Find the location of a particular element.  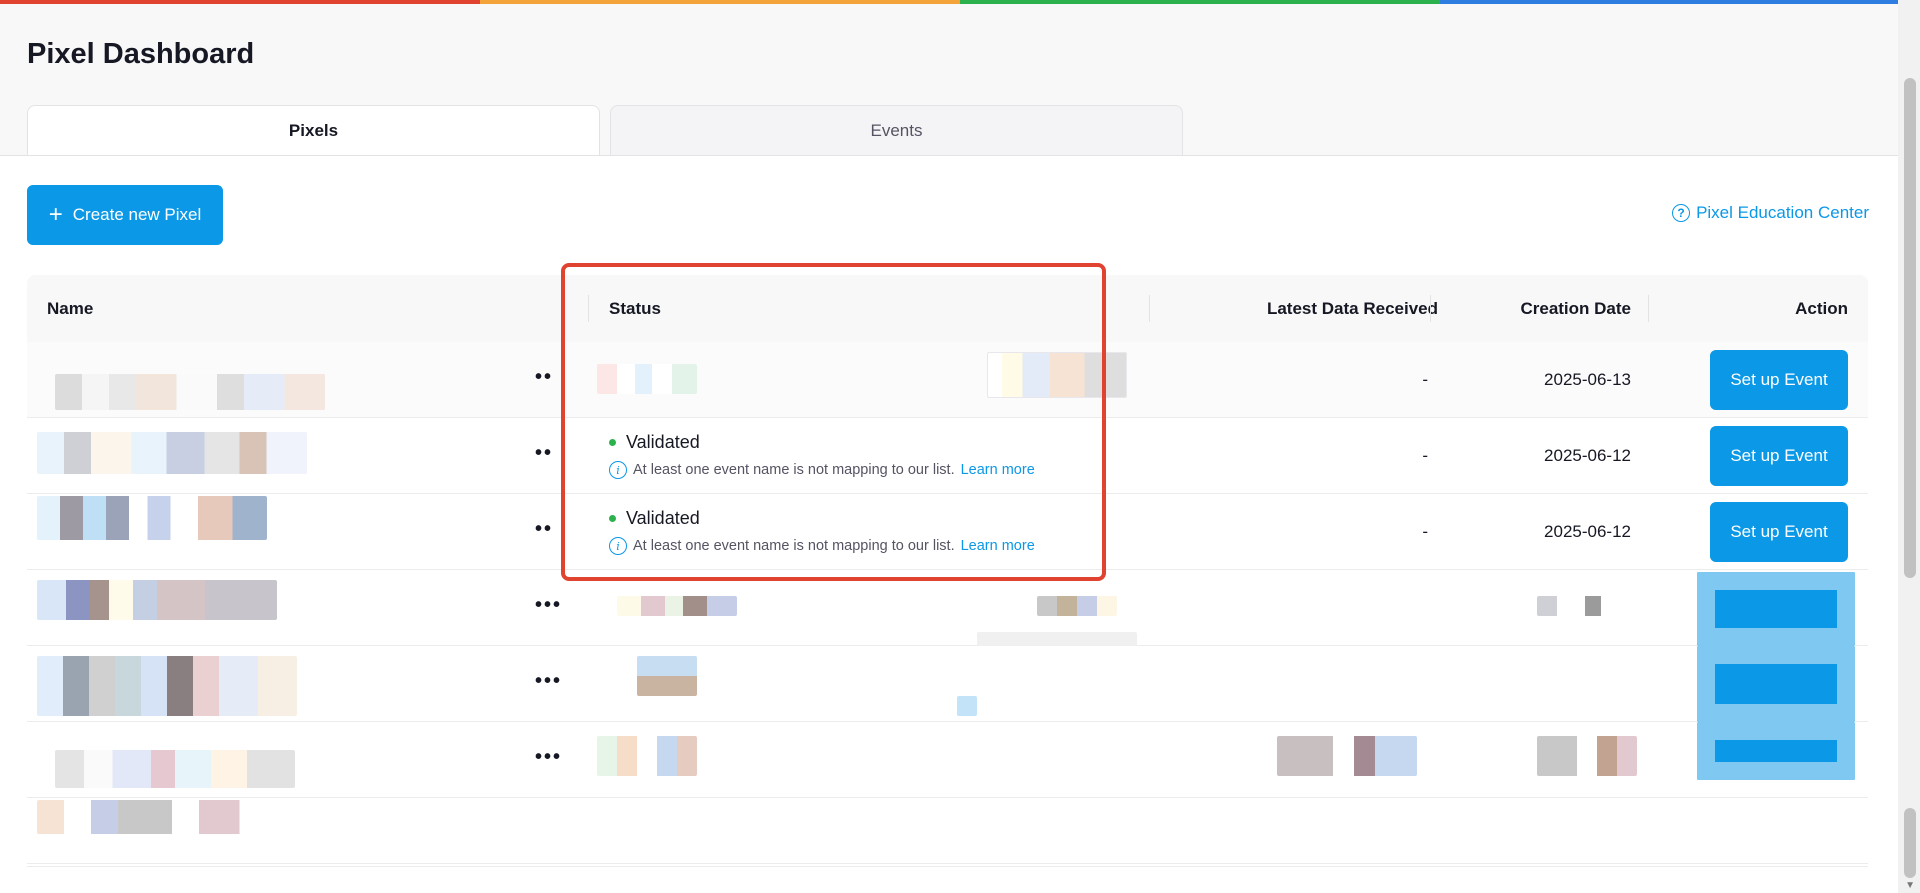

tab-events: Events is located at coordinates (896, 130).